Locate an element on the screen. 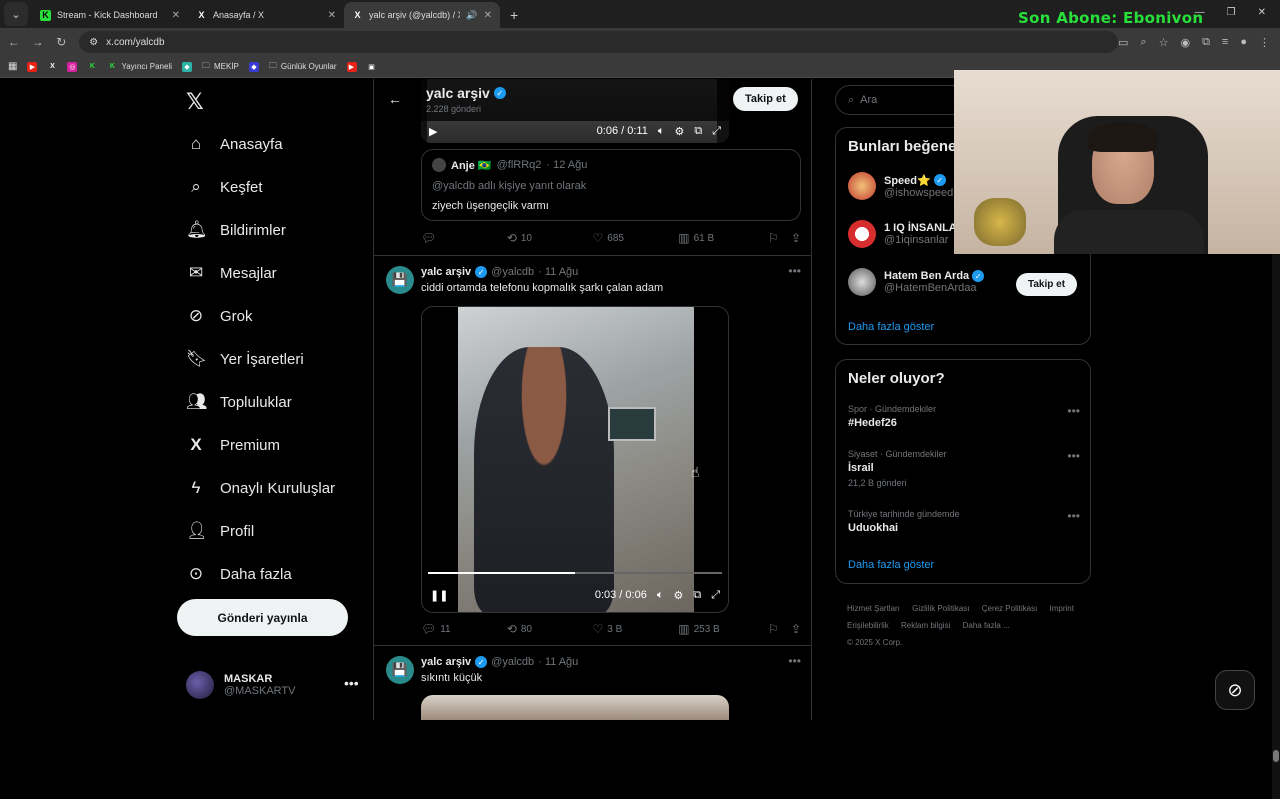 This screenshot has width=1280, height=799. views-button: ▥ 253 B is located at coordinates (723, 629).